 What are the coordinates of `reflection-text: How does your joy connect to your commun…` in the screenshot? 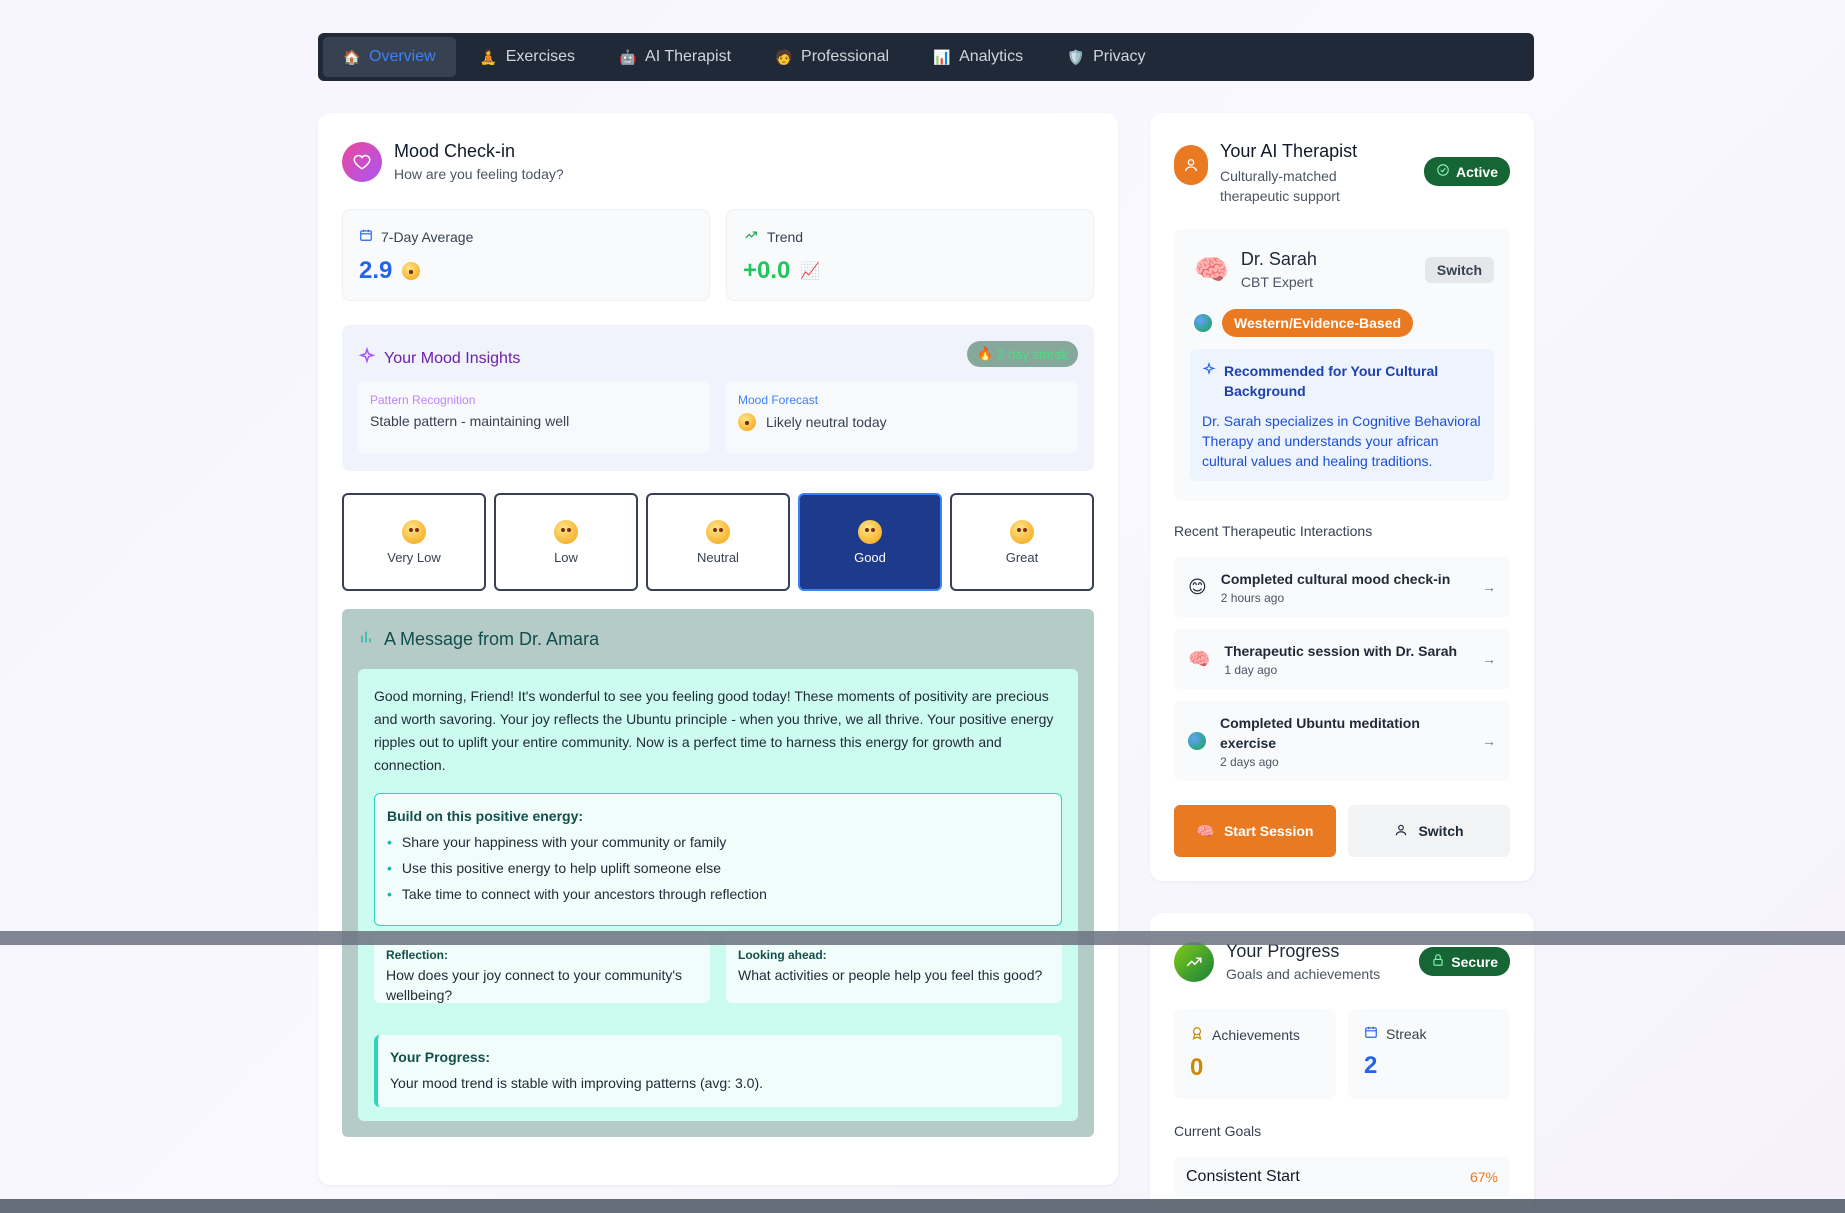 It's located at (534, 985).